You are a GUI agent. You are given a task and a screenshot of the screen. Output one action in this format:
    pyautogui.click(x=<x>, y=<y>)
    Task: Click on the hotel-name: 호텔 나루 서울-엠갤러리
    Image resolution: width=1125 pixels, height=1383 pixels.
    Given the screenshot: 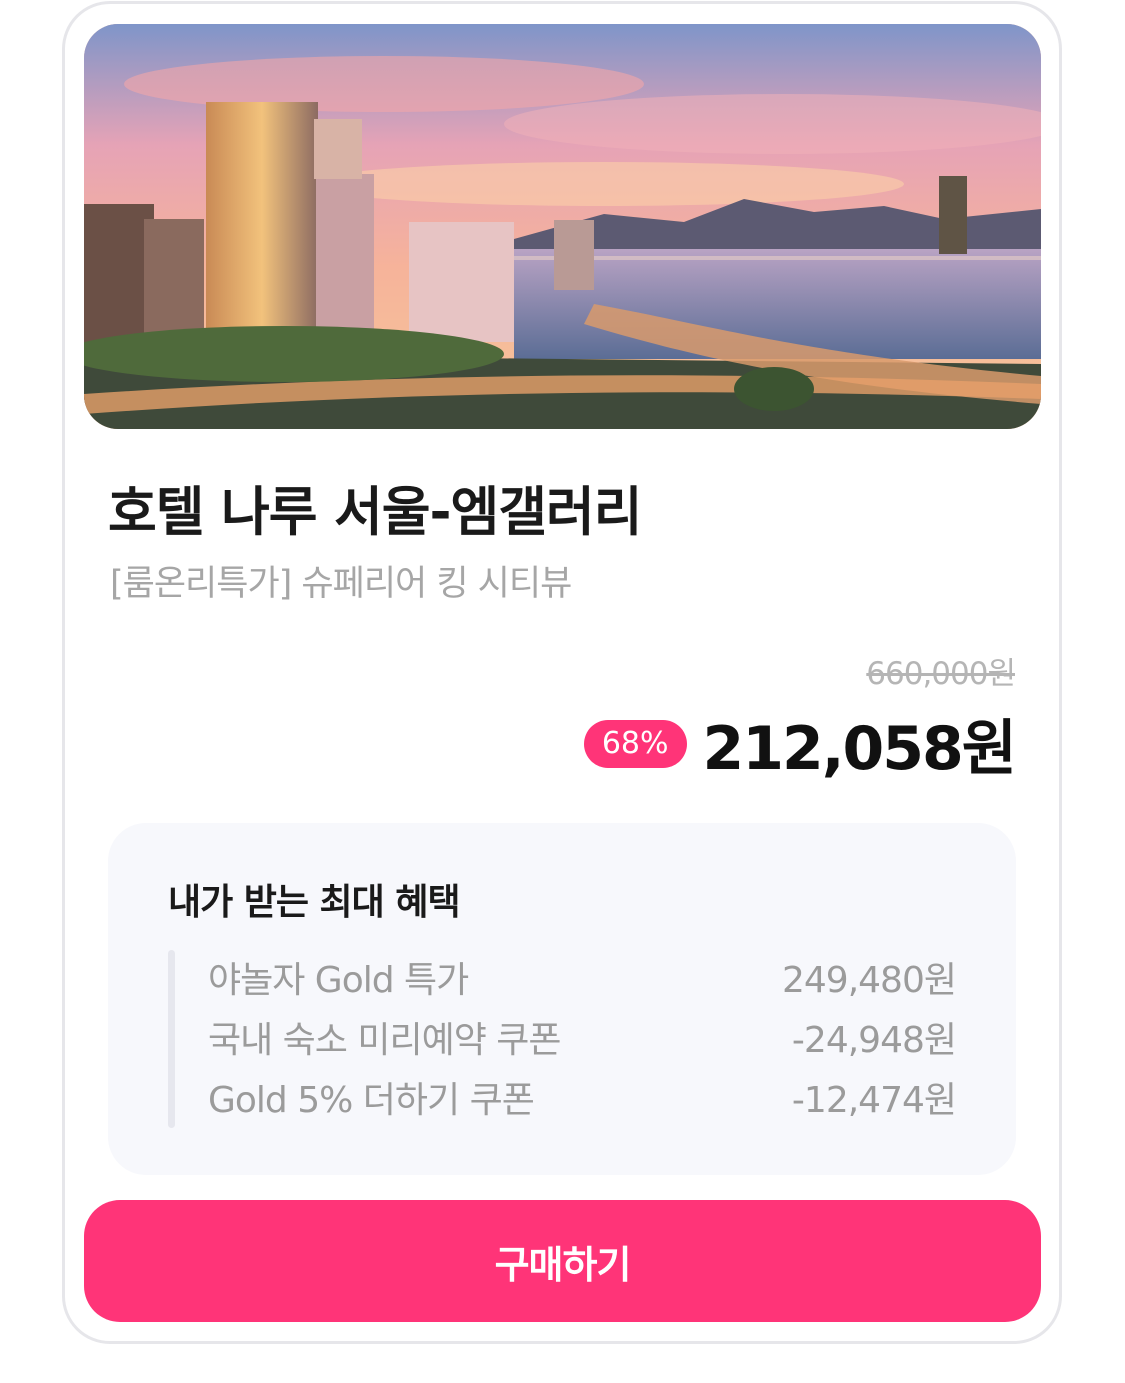 What is the action you would take?
    pyautogui.click(x=375, y=512)
    